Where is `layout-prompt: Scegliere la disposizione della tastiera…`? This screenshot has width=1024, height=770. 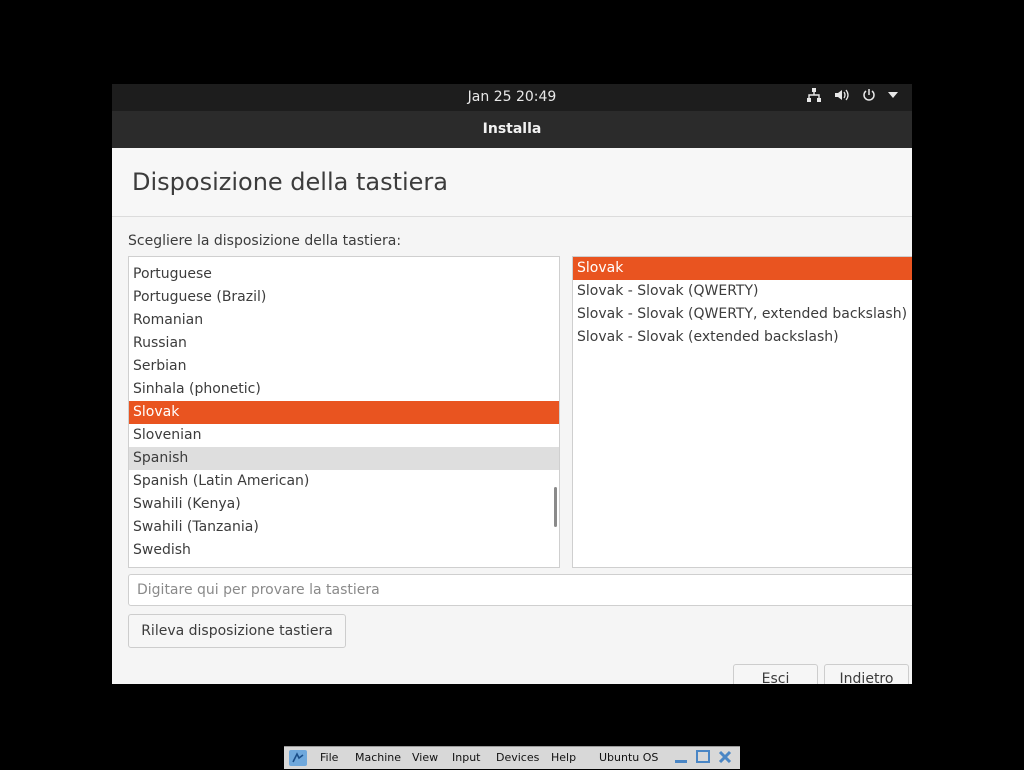
layout-prompt: Scegliere la disposizione della tastiera… is located at coordinates (265, 241).